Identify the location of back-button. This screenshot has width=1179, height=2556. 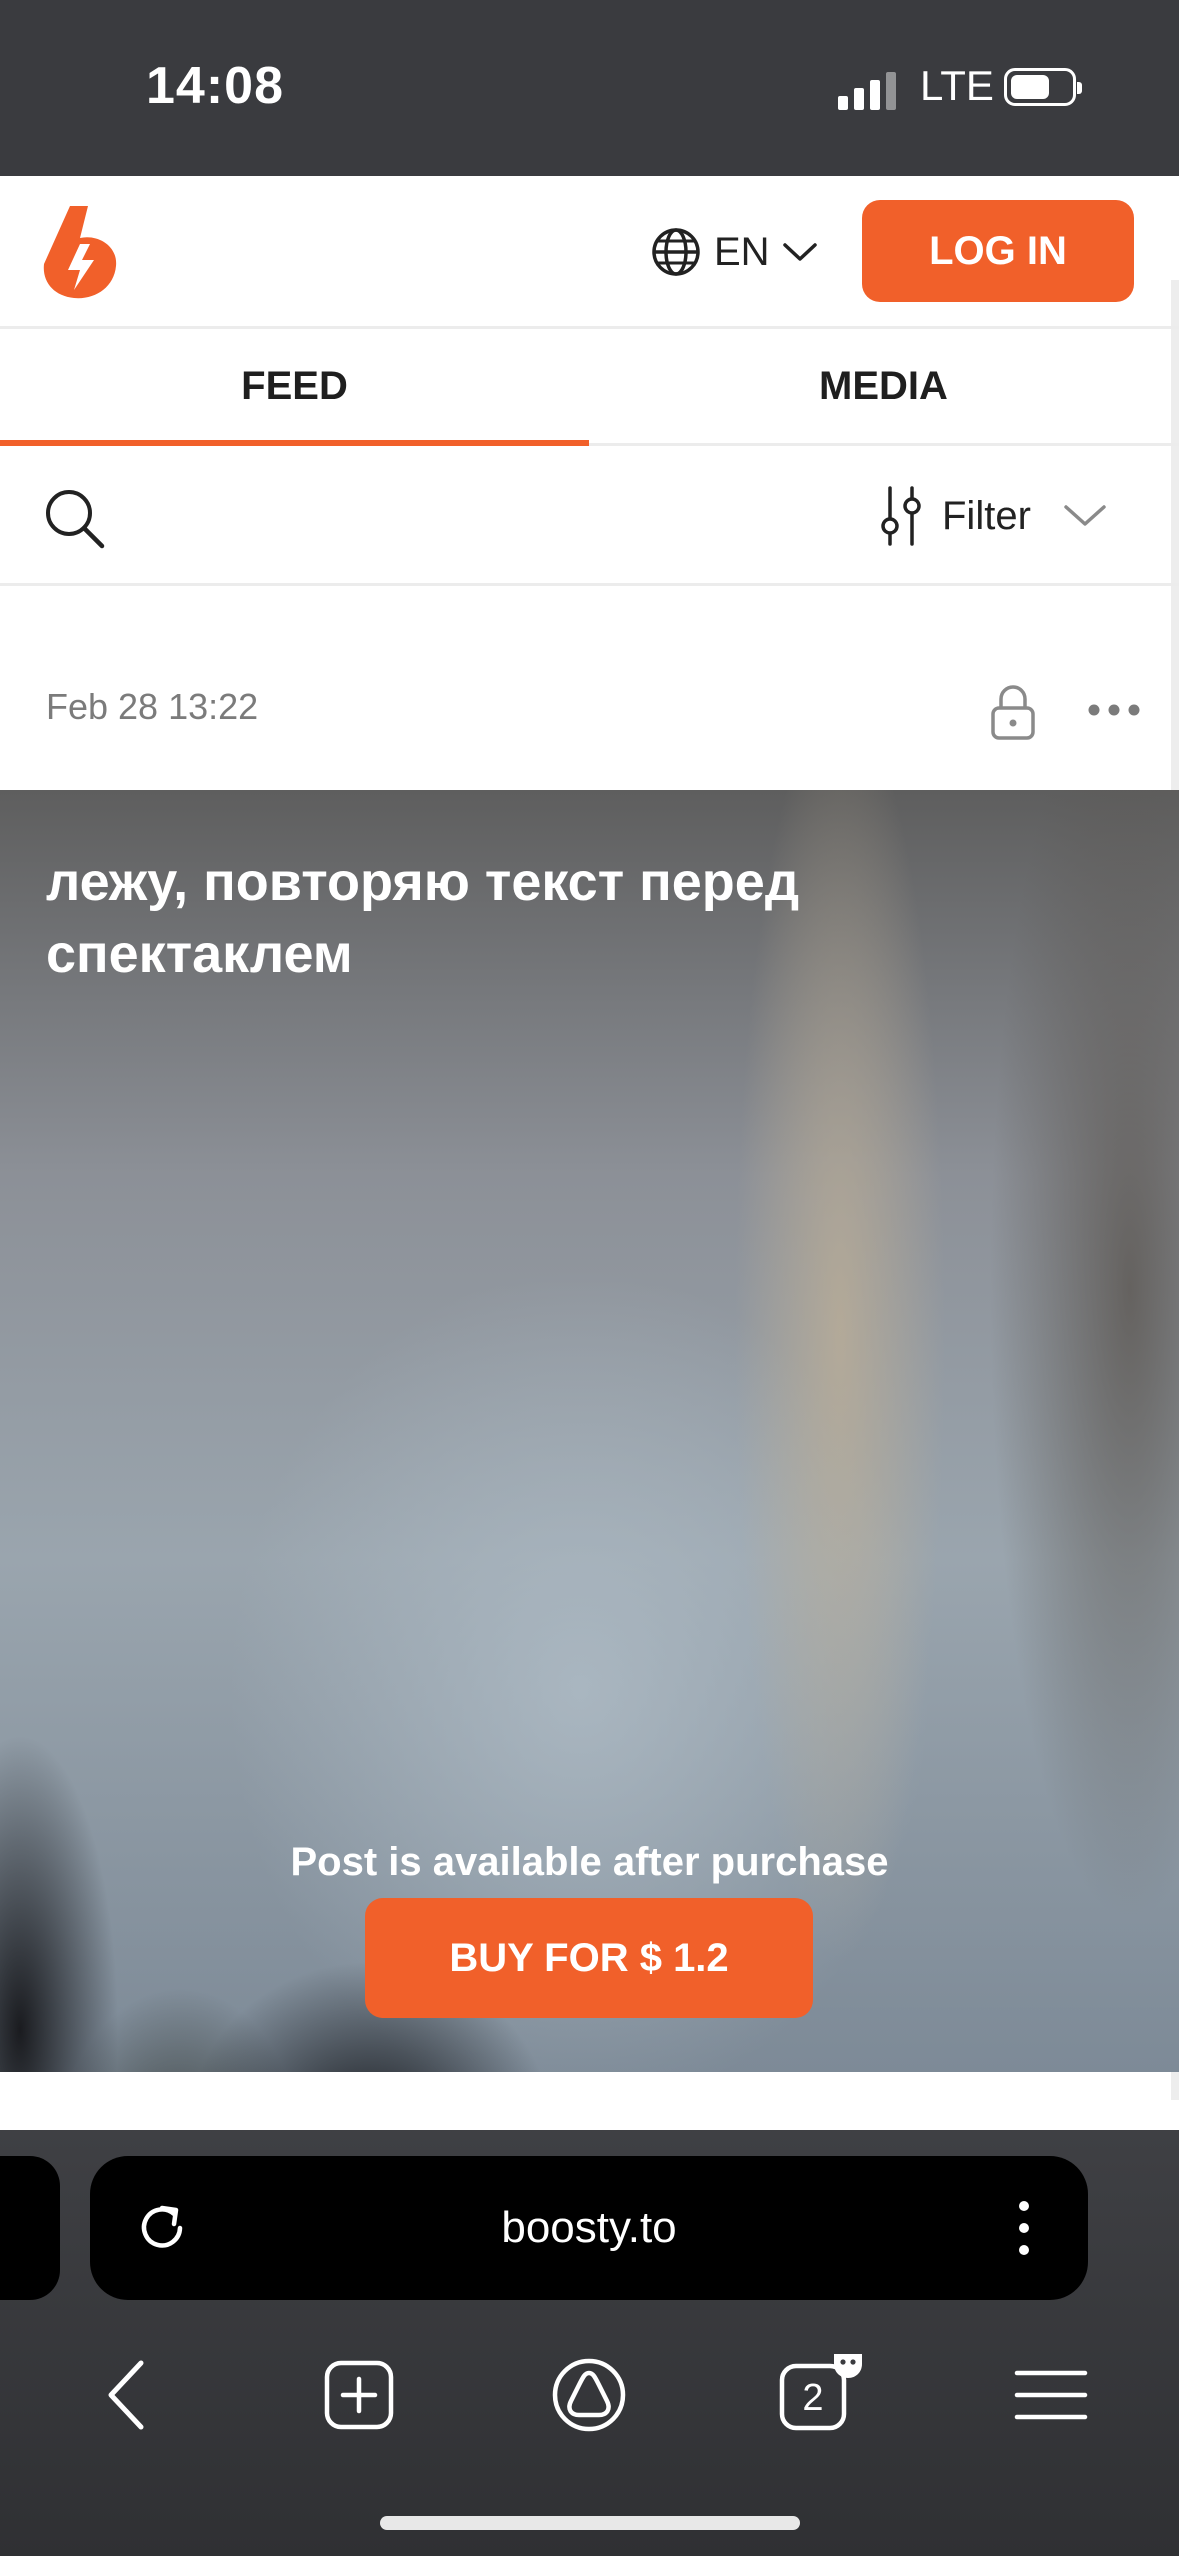
(127, 2395).